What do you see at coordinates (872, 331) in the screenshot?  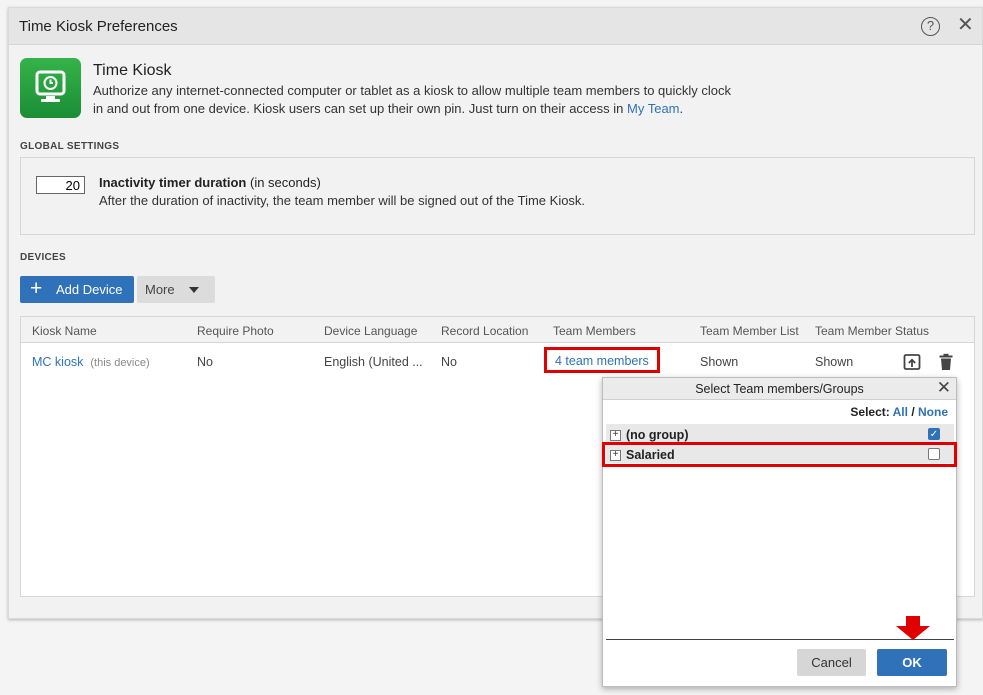 I see `column-header: Team Member Status` at bounding box center [872, 331].